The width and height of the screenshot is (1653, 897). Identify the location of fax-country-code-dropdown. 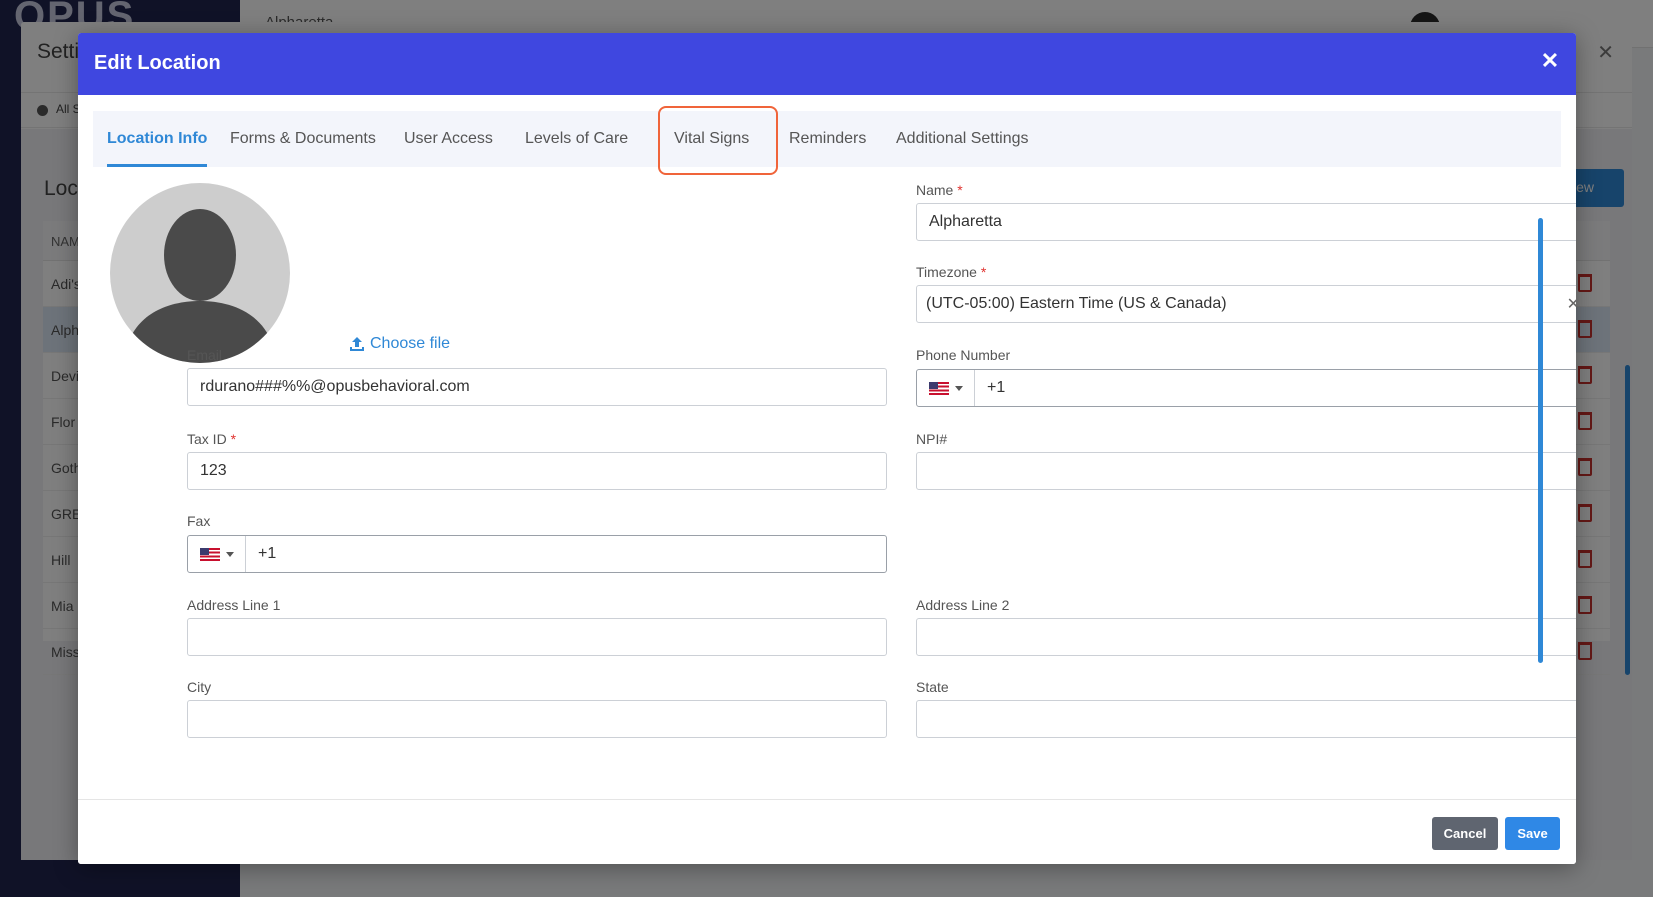
(217, 554).